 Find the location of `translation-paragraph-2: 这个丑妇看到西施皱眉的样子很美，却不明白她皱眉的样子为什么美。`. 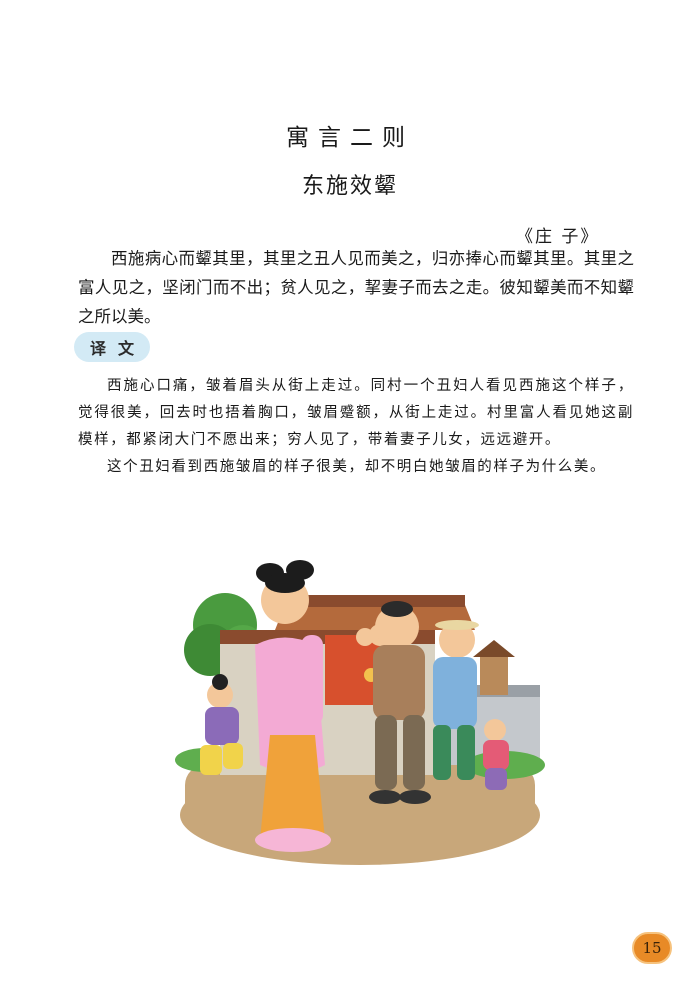

translation-paragraph-2: 这个丑妇看到西施皱眉的样子很美，却不明白她皱眉的样子为什么美。 is located at coordinates (357, 467).